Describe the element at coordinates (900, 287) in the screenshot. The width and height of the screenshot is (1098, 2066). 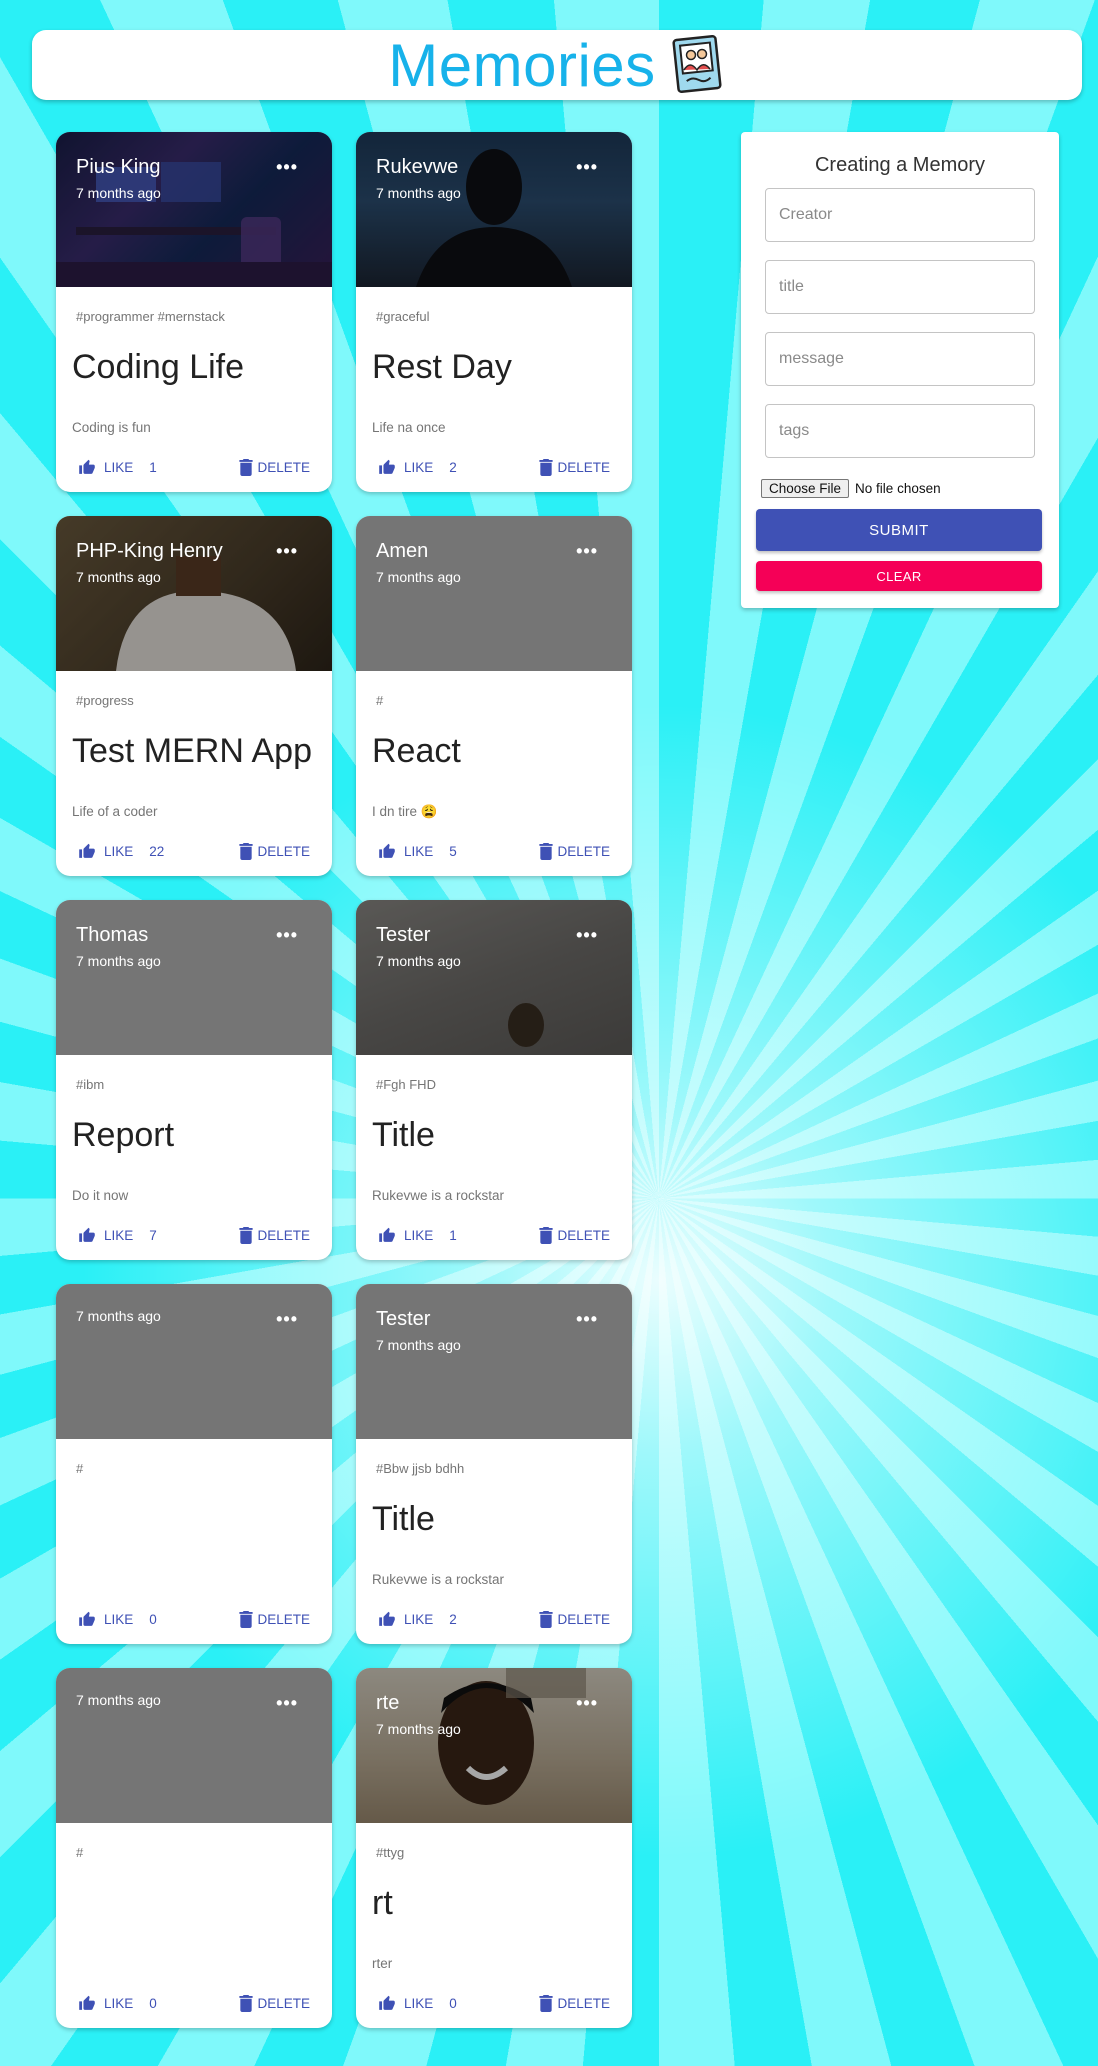
I see `title-input` at that location.